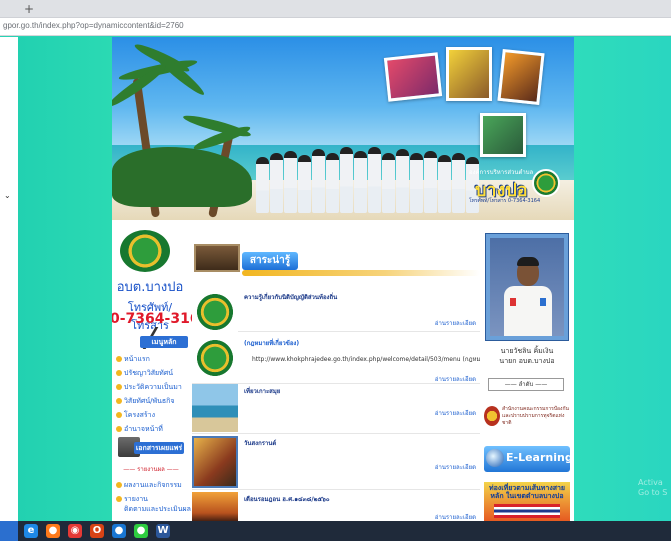 The image size is (671, 541). Describe the element at coordinates (141, 531) in the screenshot. I see `line-icon: ●` at that location.